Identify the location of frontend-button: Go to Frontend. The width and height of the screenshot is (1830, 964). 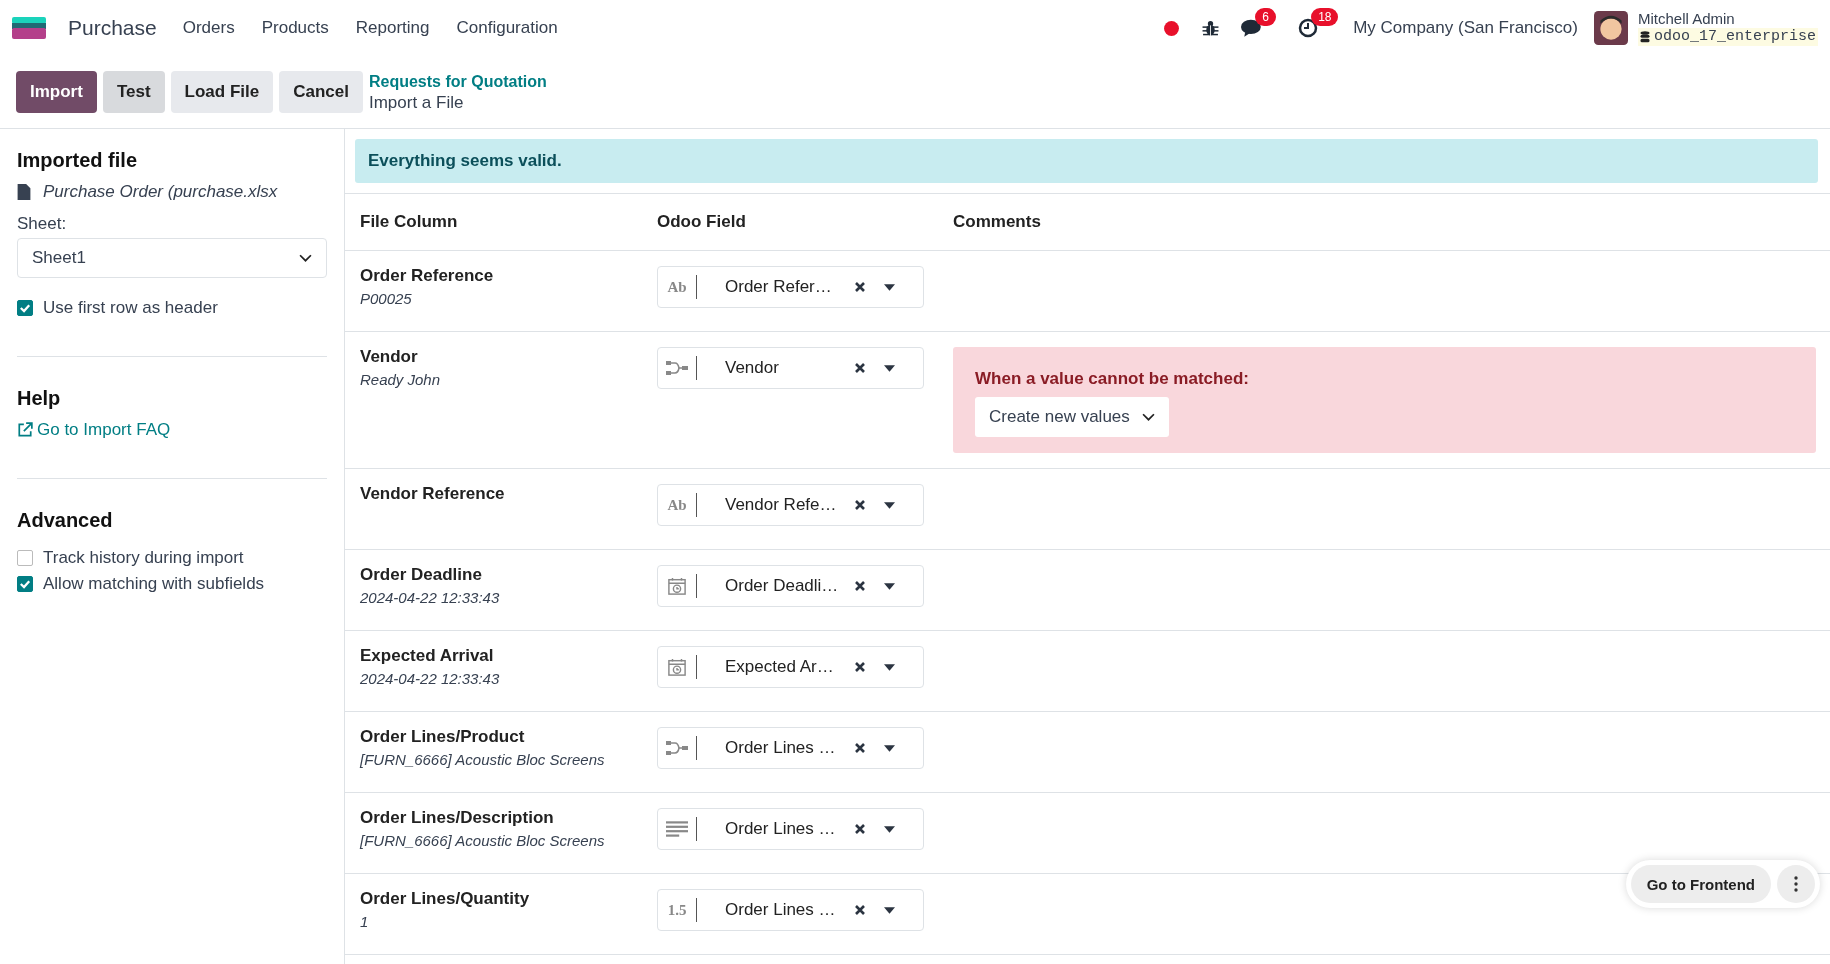
(1700, 884).